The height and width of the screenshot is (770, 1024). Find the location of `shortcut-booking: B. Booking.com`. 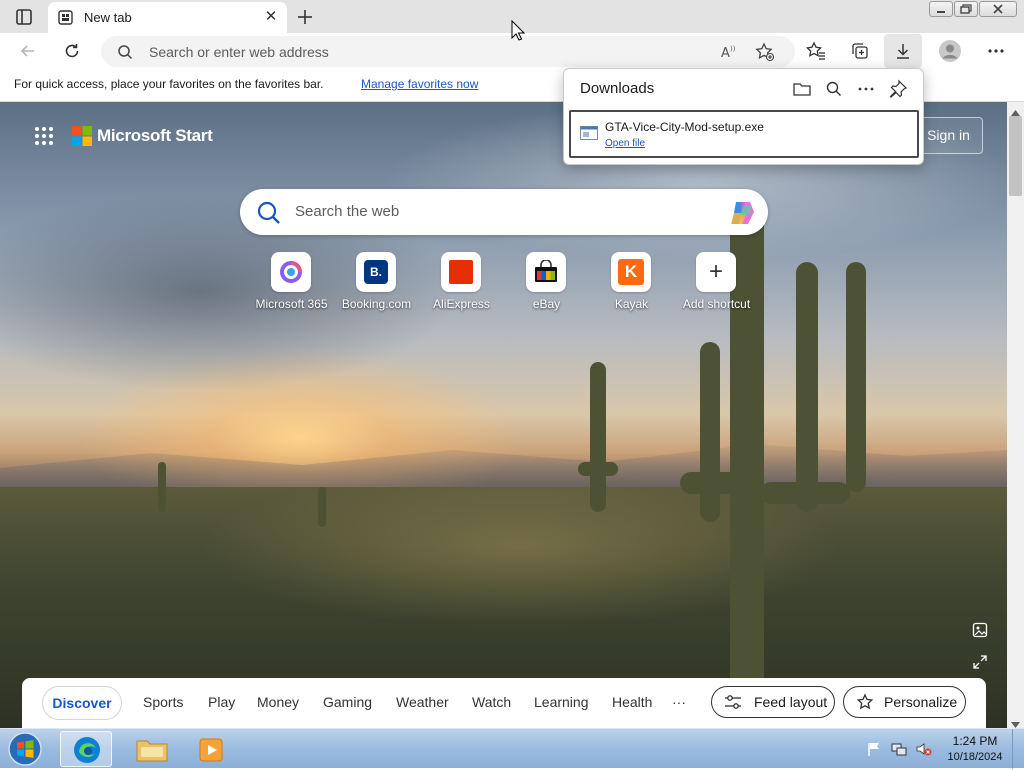

shortcut-booking: B. Booking.com is located at coordinates (376, 282).